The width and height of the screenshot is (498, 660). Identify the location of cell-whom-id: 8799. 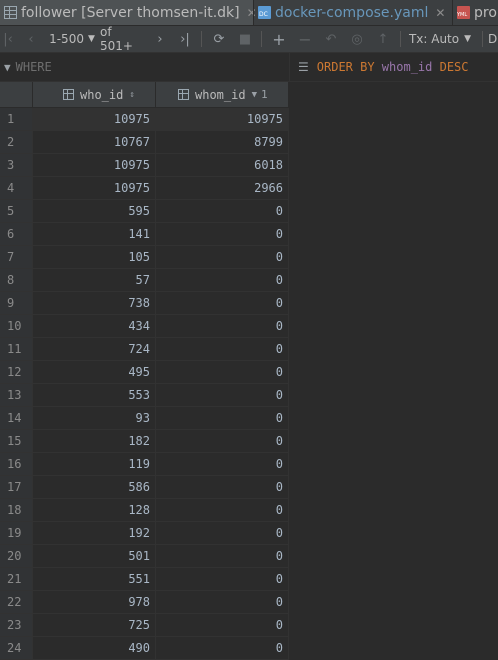
(222, 142).